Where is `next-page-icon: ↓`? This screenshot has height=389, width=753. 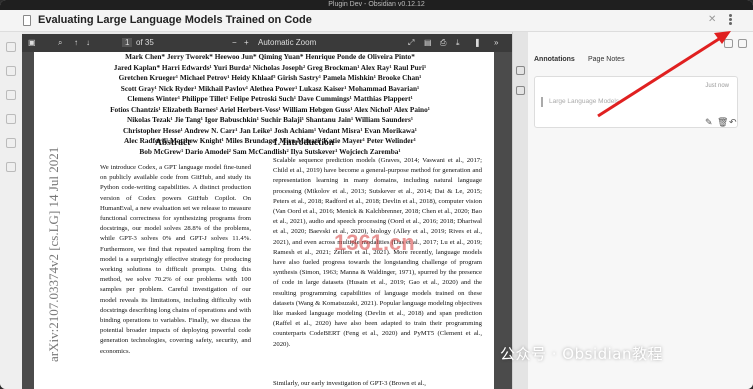 next-page-icon: ↓ is located at coordinates (88, 42).